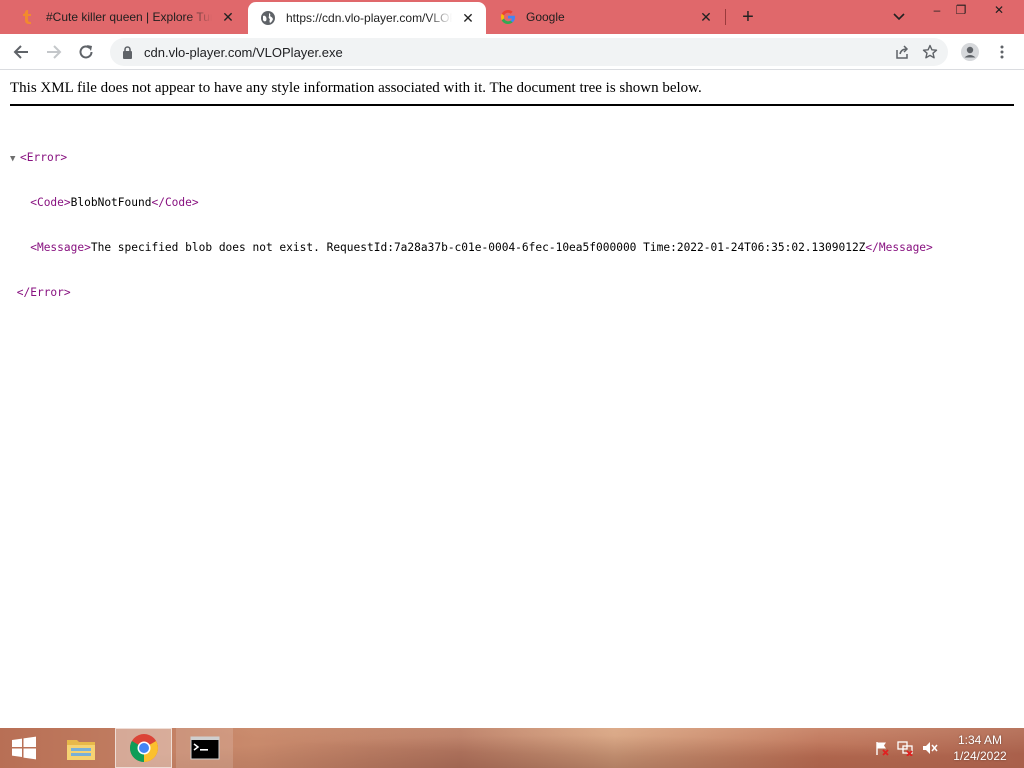  Describe the element at coordinates (980, 756) in the screenshot. I see `clock-date: 1/24/2022` at that location.